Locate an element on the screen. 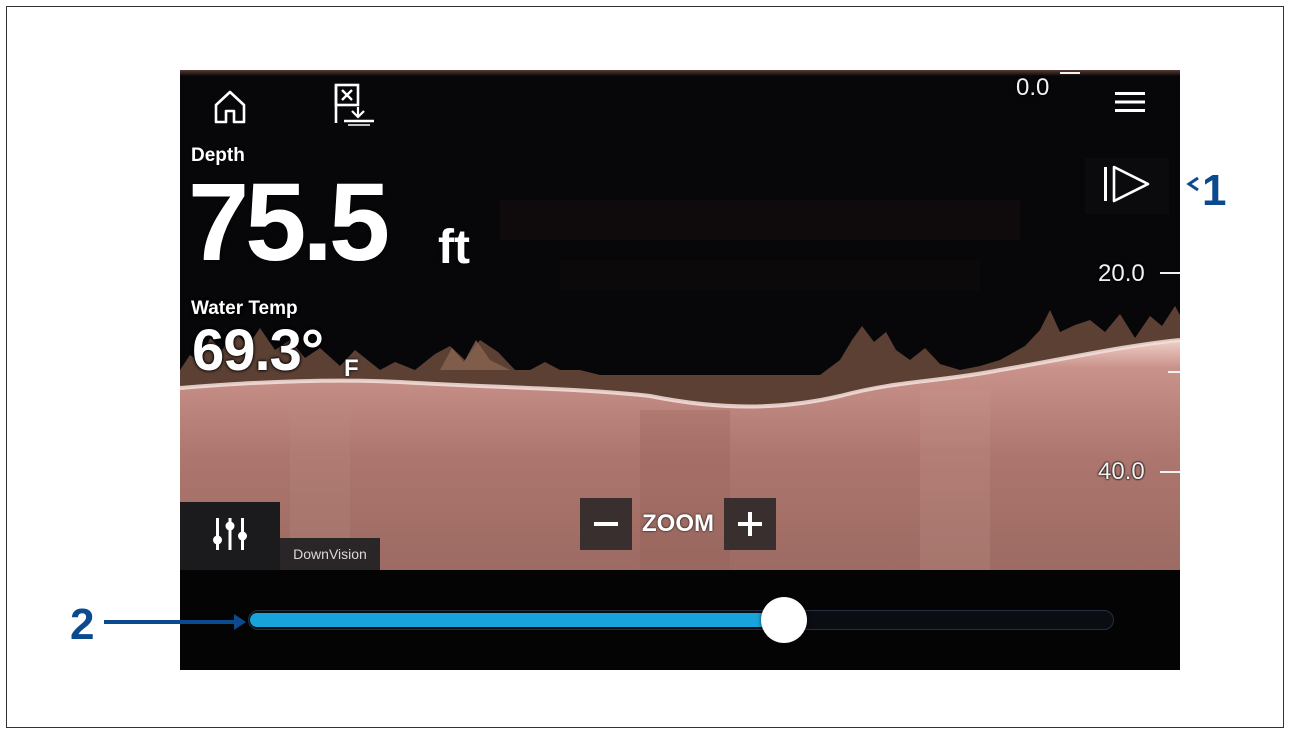 The width and height of the screenshot is (1290, 734). hamburger-menu-icon is located at coordinates (1130, 104).